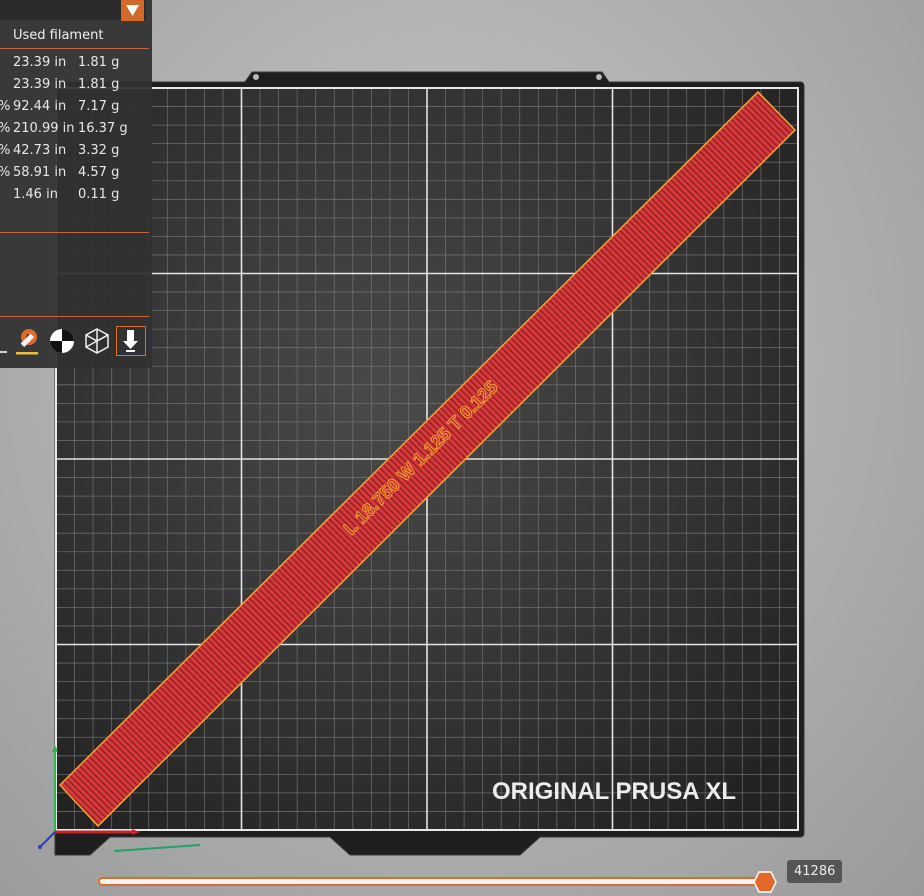 This screenshot has height=896, width=924. I want to click on legend-row: % 42.73 in 3.32 g, so click(76, 154).